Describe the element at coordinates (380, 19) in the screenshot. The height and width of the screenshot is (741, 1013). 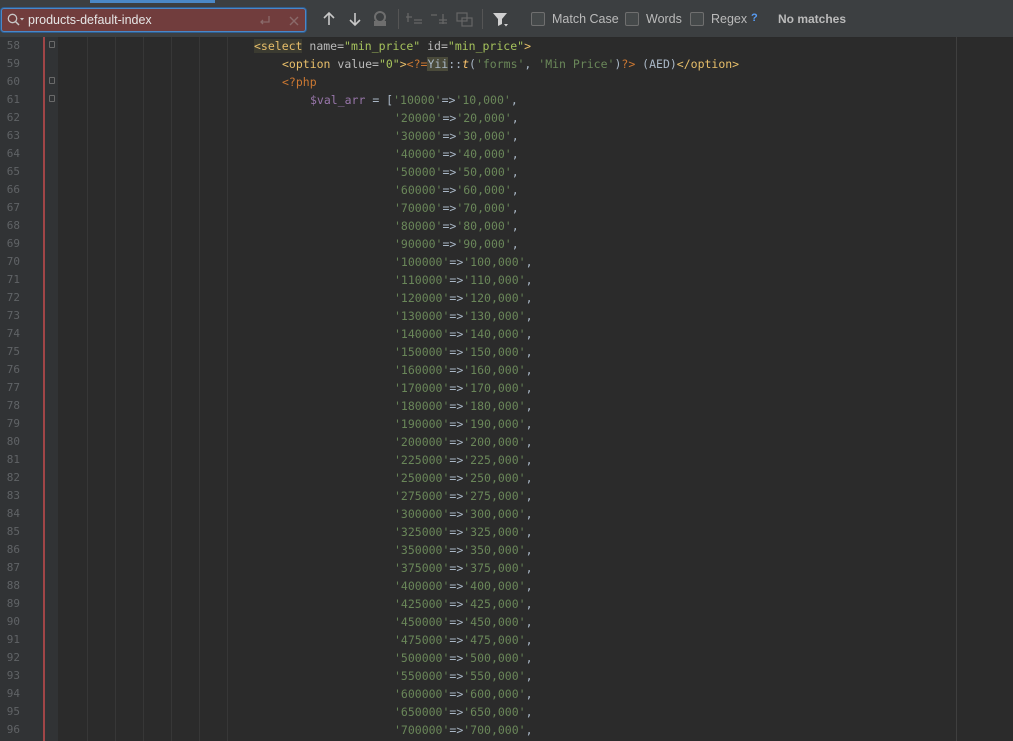
I see `find-all-icon` at that location.